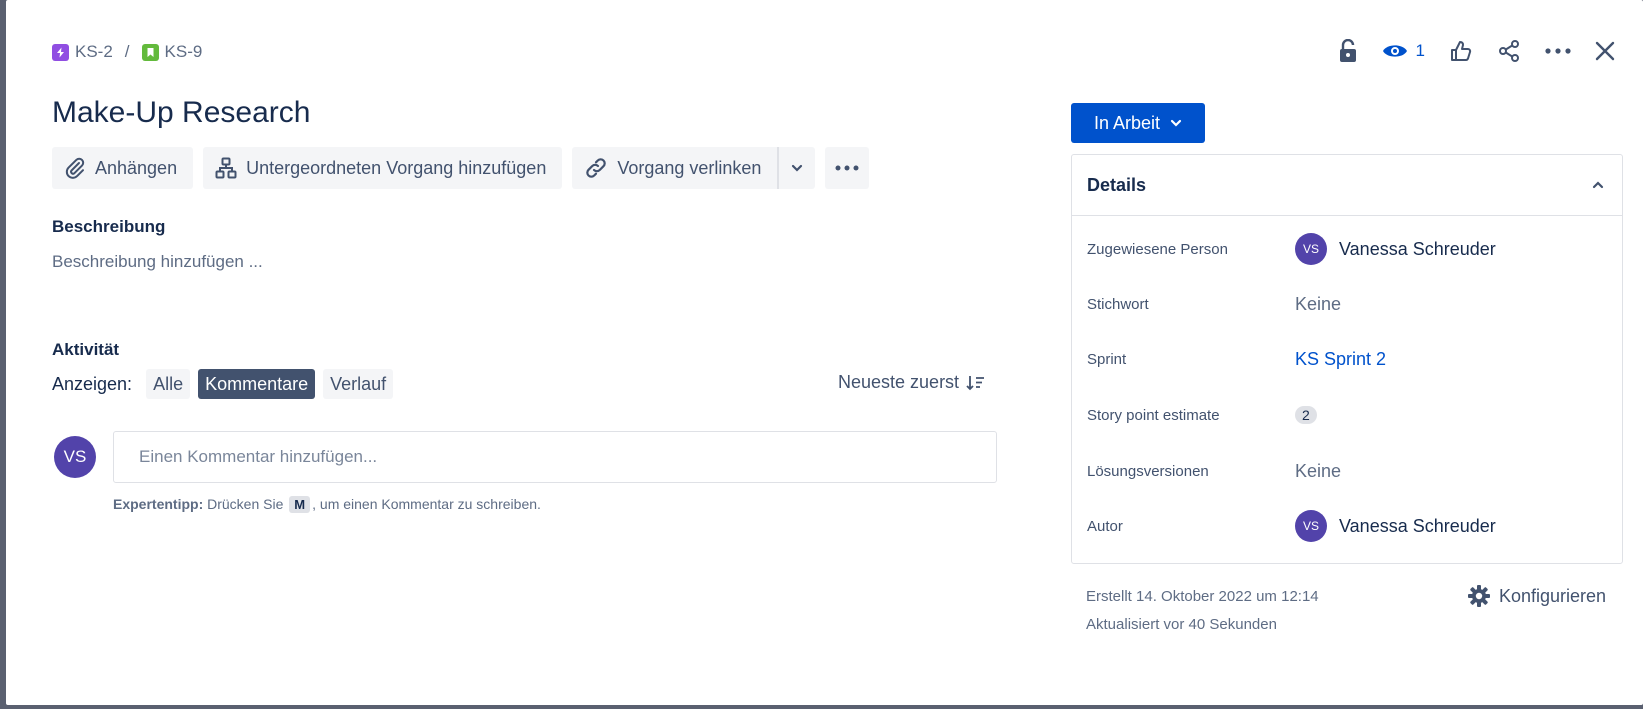 The image size is (1643, 709). I want to click on link-issue-button: Vorgang verlinken, so click(675, 168).